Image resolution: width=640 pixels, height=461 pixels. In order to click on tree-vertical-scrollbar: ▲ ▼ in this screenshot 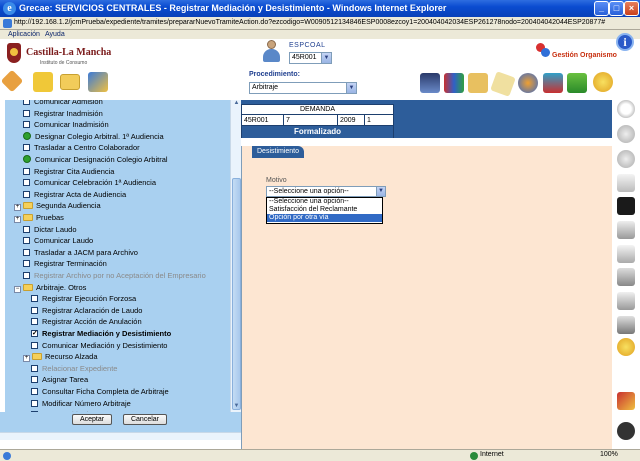, I will do `click(235, 256)`.